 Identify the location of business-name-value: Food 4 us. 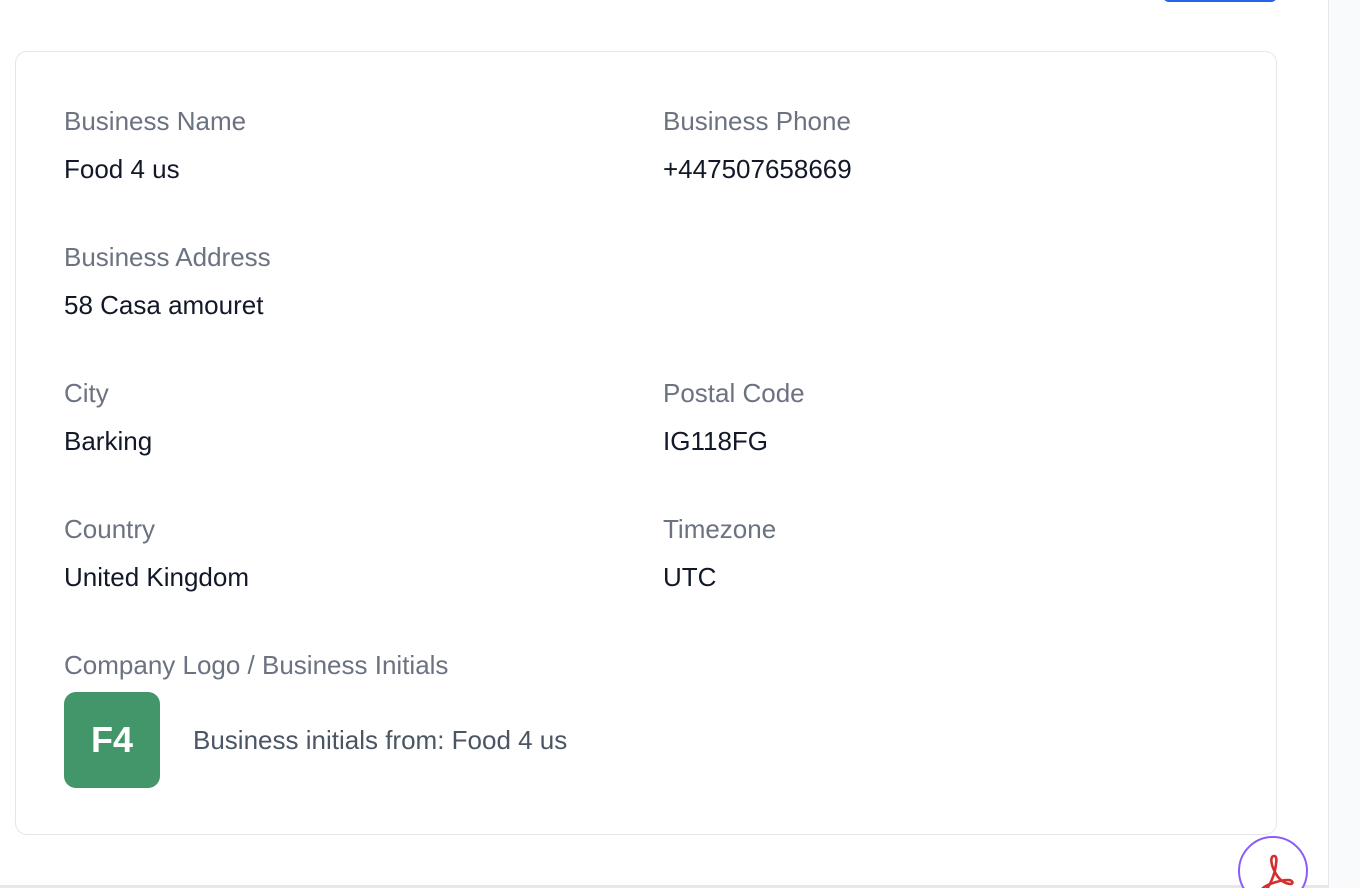
(122, 169).